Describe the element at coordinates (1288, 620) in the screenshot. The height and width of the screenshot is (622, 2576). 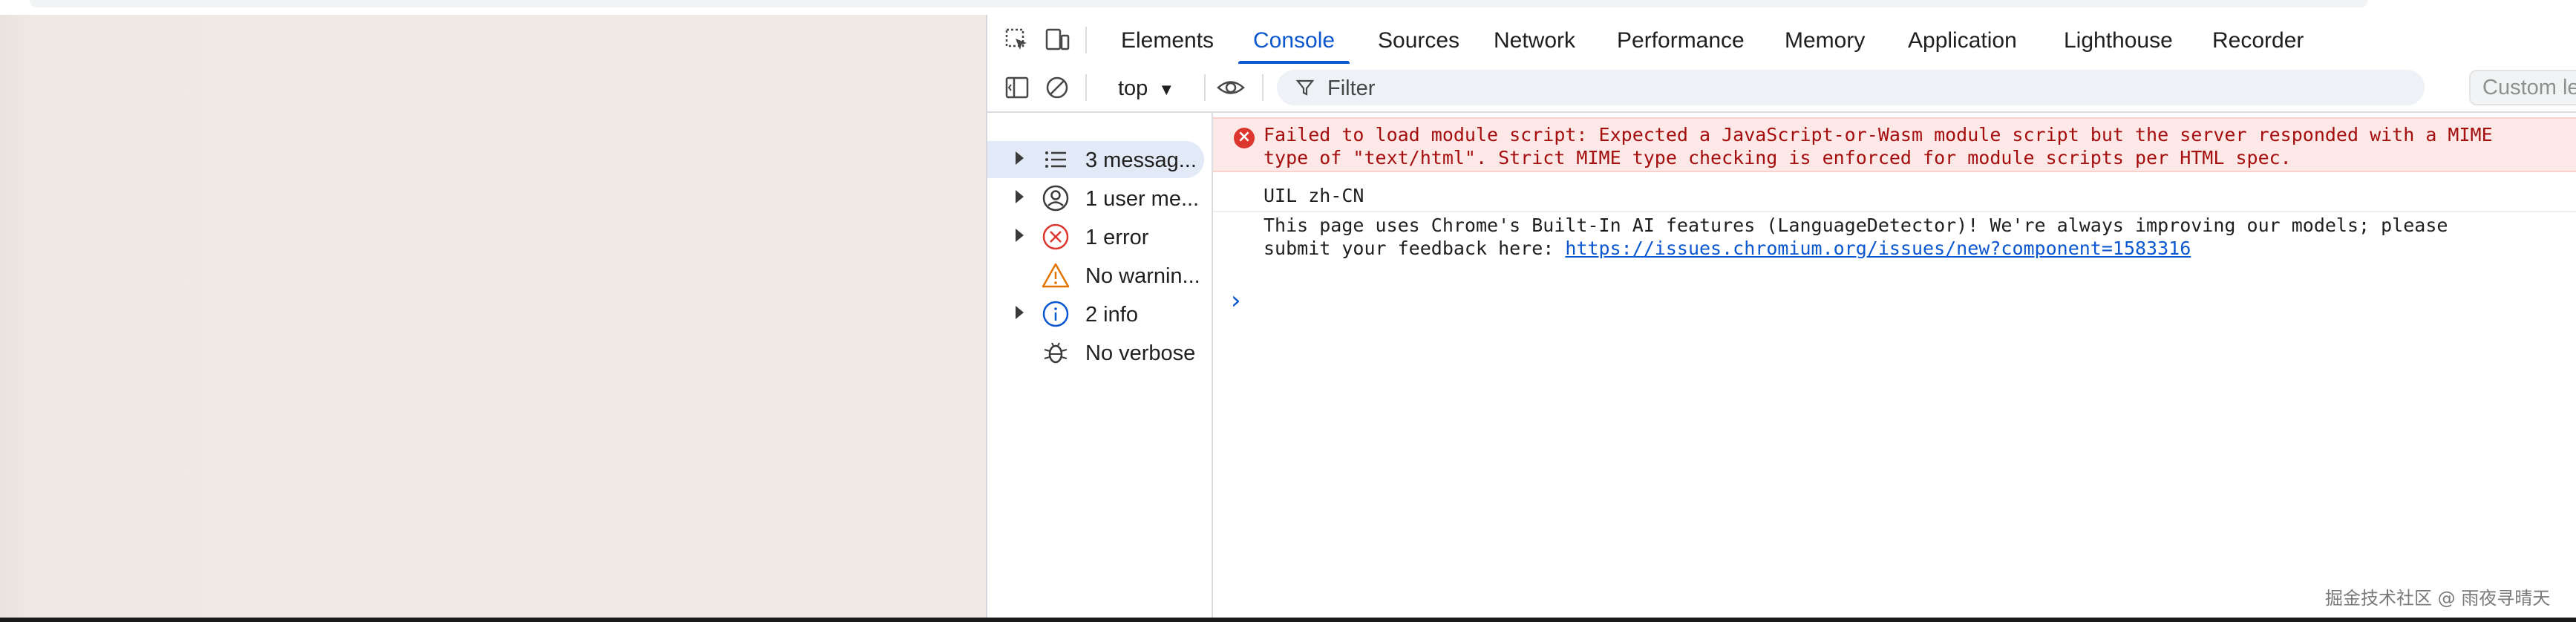
I see `bottom-border` at that location.